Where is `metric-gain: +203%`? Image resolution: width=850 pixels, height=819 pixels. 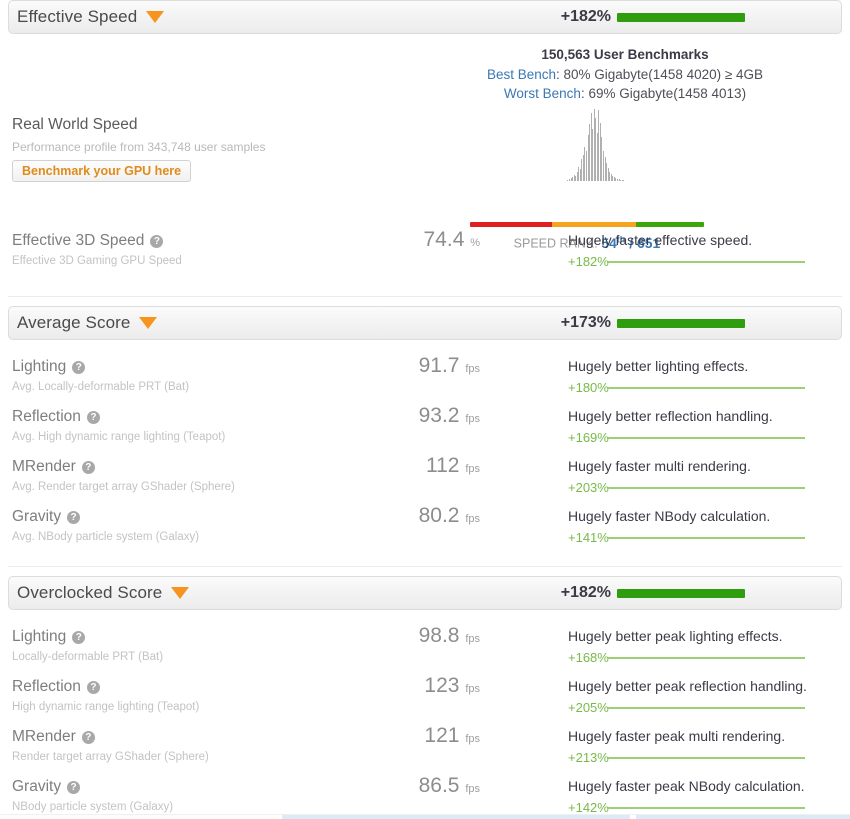
metric-gain: +203% is located at coordinates (588, 487).